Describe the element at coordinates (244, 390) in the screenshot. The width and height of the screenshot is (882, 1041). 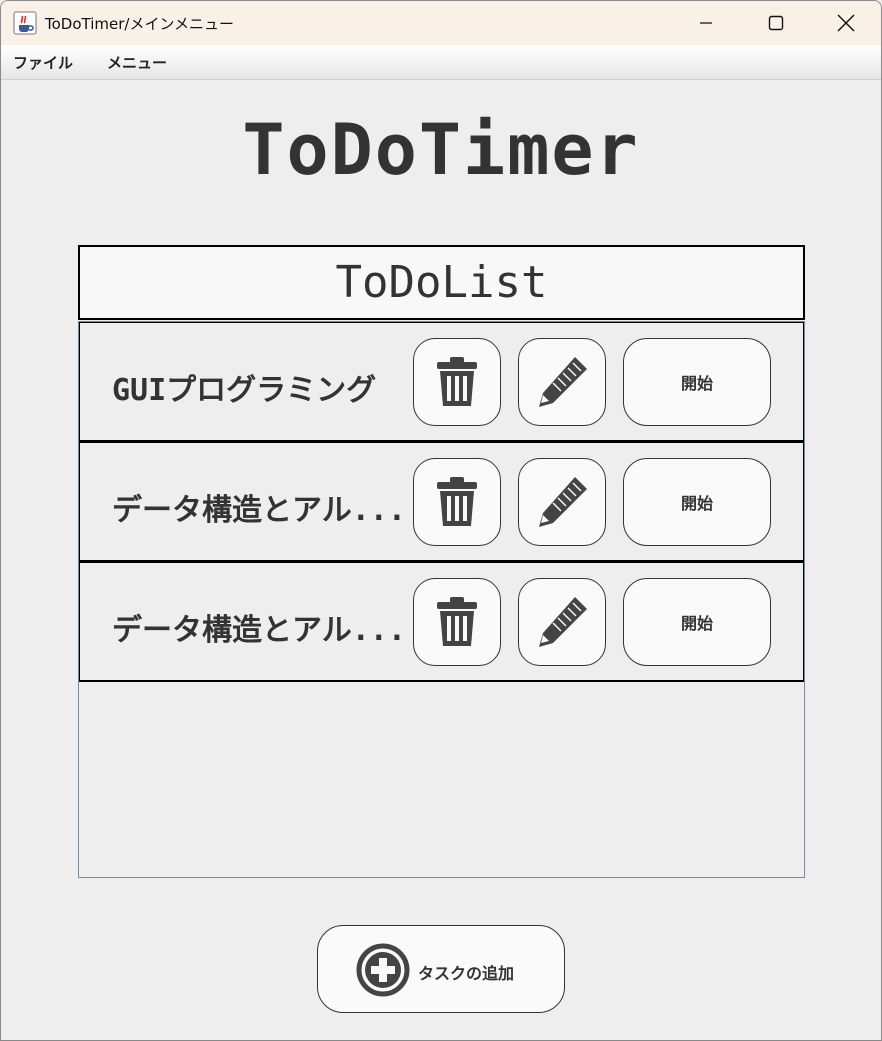
I see `task-name: GUIプログラミング` at that location.